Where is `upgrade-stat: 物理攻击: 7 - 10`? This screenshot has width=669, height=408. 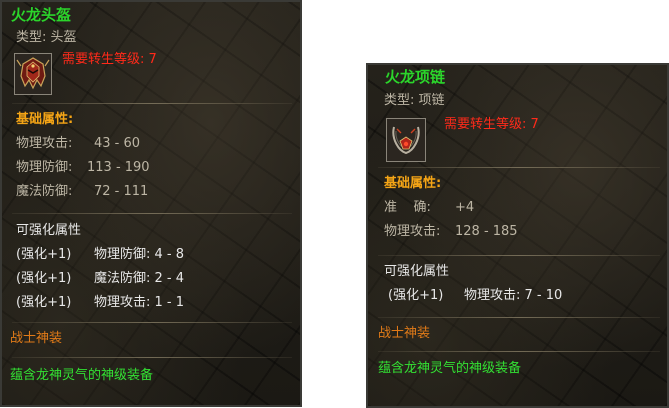
upgrade-stat: 物理攻击: 7 - 10 is located at coordinates (513, 295).